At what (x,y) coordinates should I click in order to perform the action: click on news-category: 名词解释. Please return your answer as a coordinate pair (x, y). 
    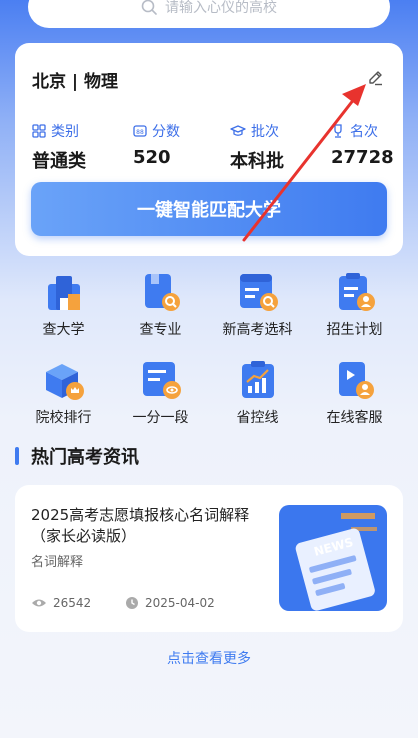
    Looking at the image, I should click on (57, 562).